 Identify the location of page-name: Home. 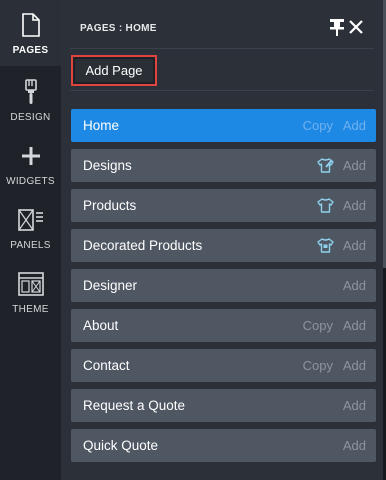
(101, 125).